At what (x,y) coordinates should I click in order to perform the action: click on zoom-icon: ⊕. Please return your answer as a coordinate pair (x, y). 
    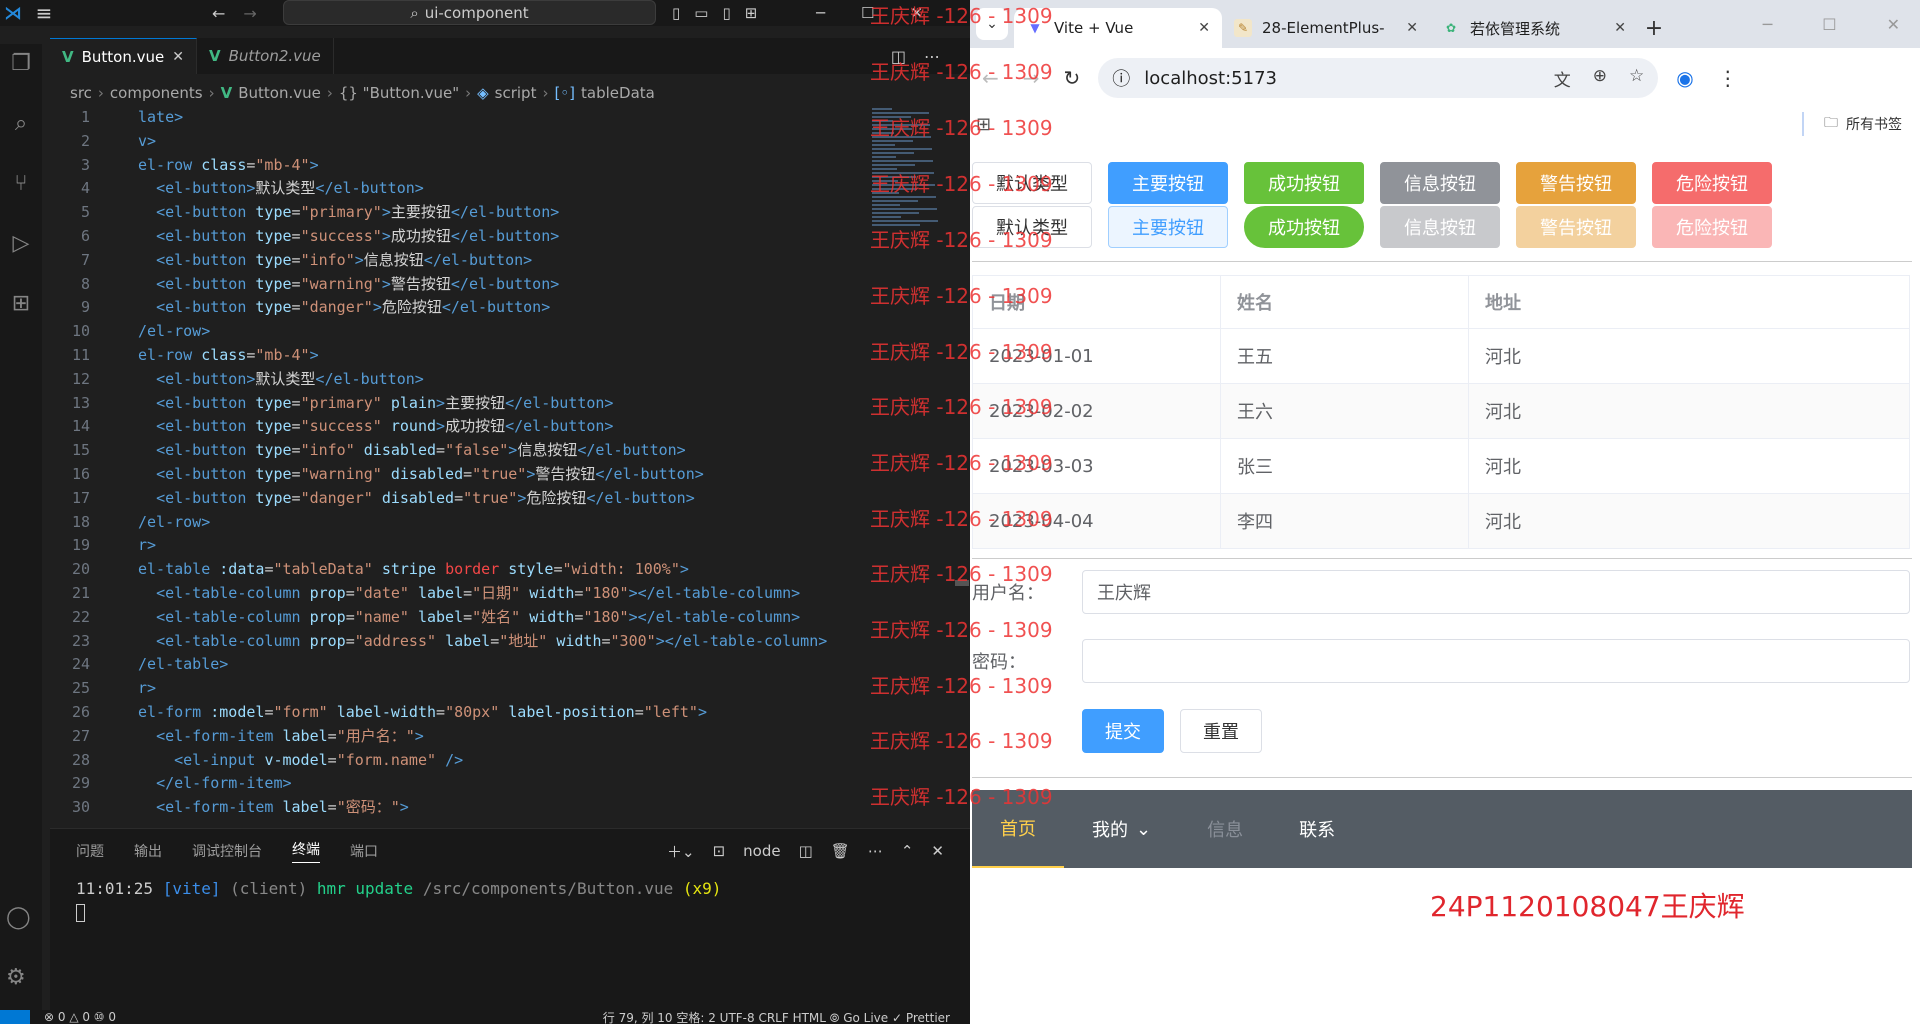
    Looking at the image, I should click on (1600, 78).